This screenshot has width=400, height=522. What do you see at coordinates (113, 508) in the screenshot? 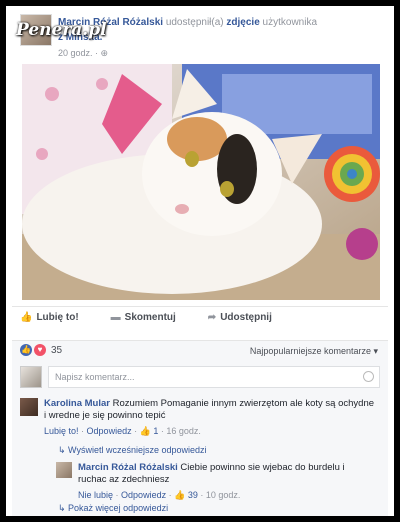
I see `show-more-replies-link: ↳ Pokaż więcej odpowiedzi` at bounding box center [113, 508].